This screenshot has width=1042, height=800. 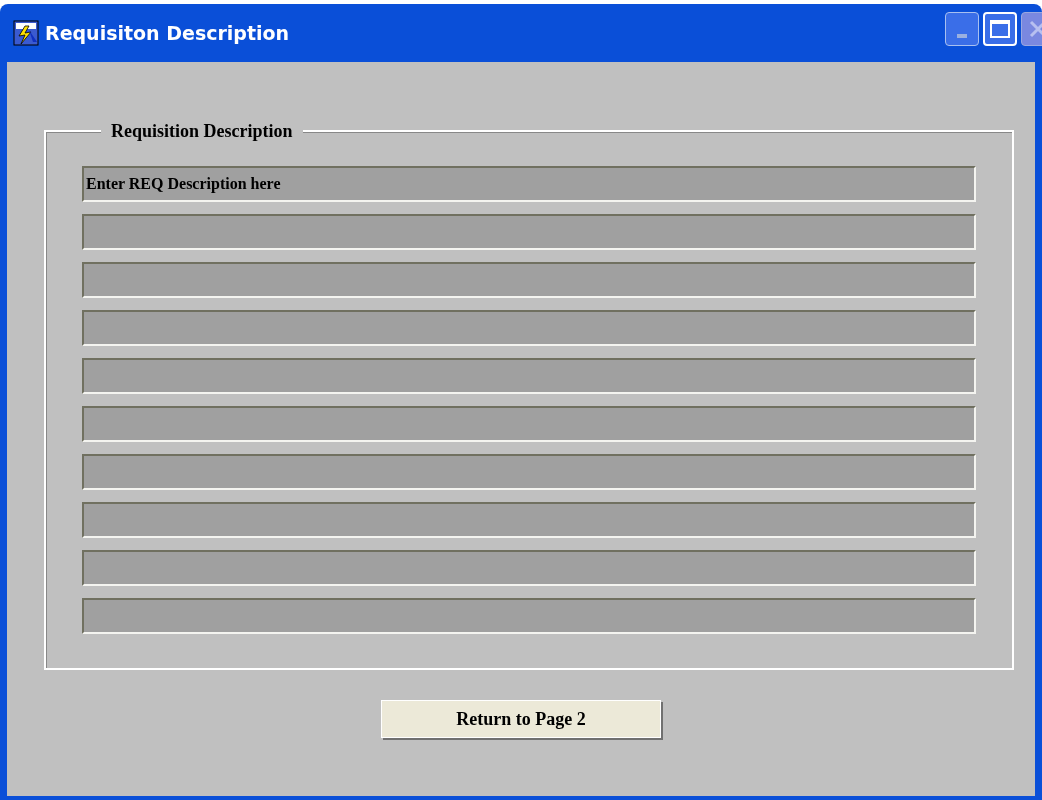 What do you see at coordinates (962, 29) in the screenshot?
I see `minimize-button` at bounding box center [962, 29].